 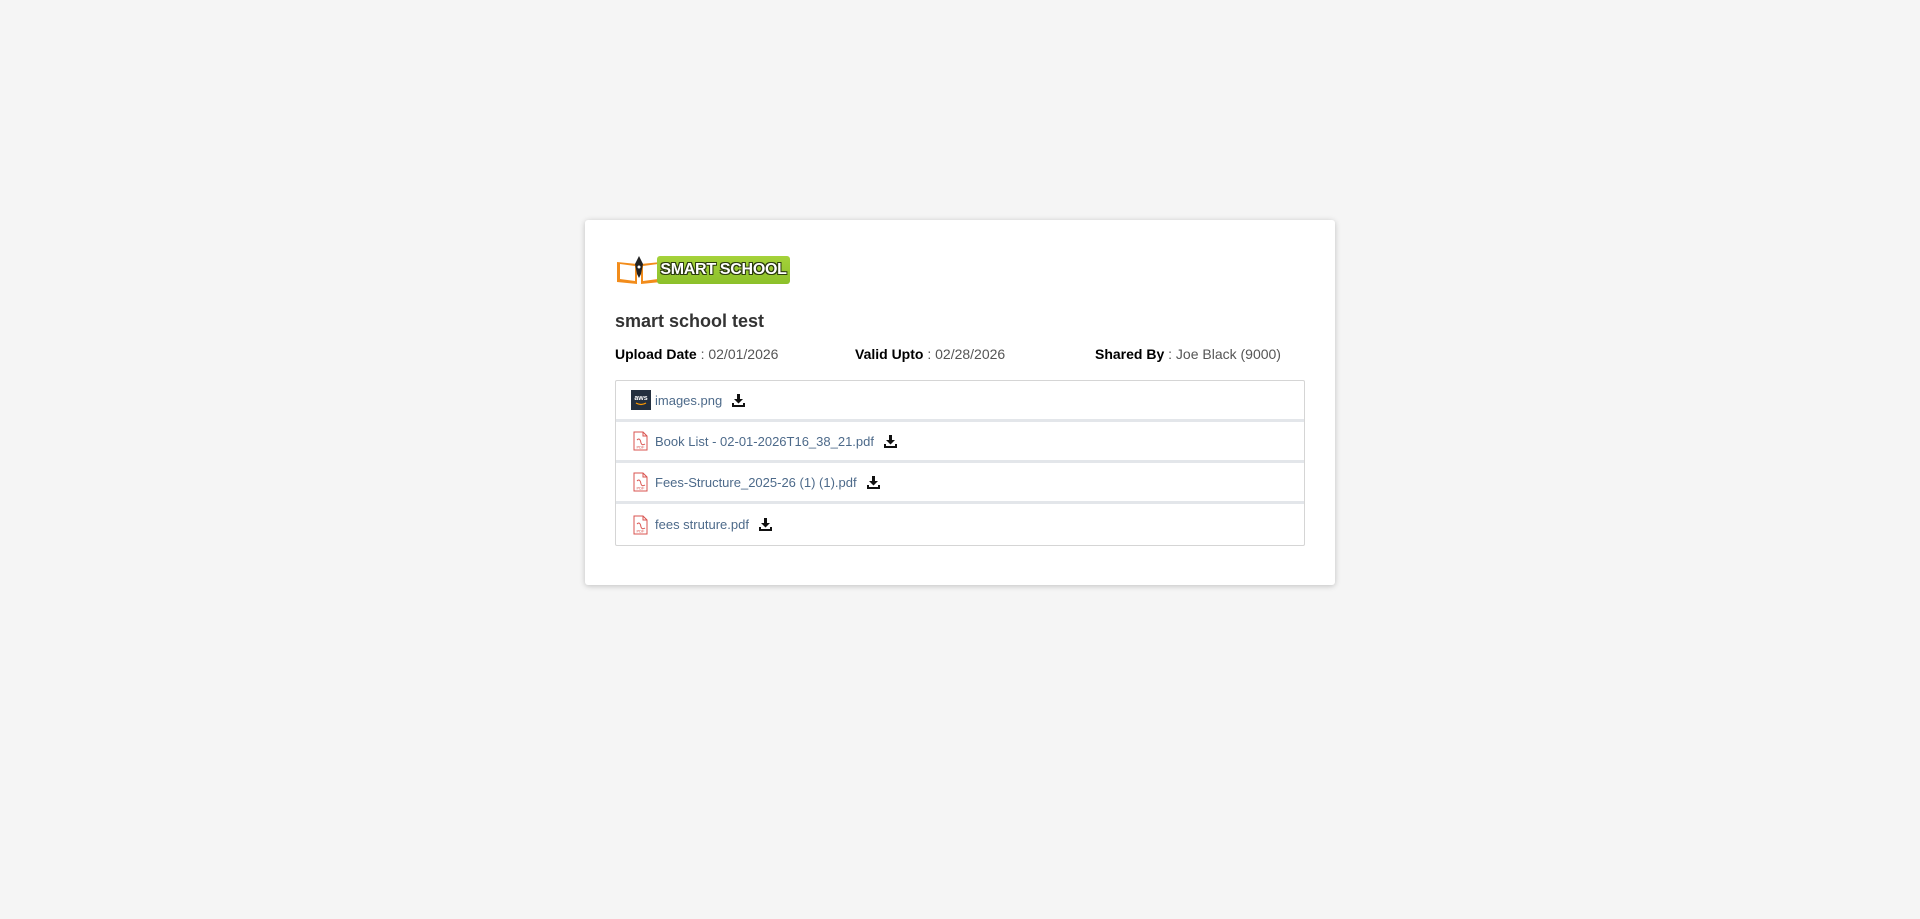 I want to click on page-title: smart school test, so click(x=690, y=321).